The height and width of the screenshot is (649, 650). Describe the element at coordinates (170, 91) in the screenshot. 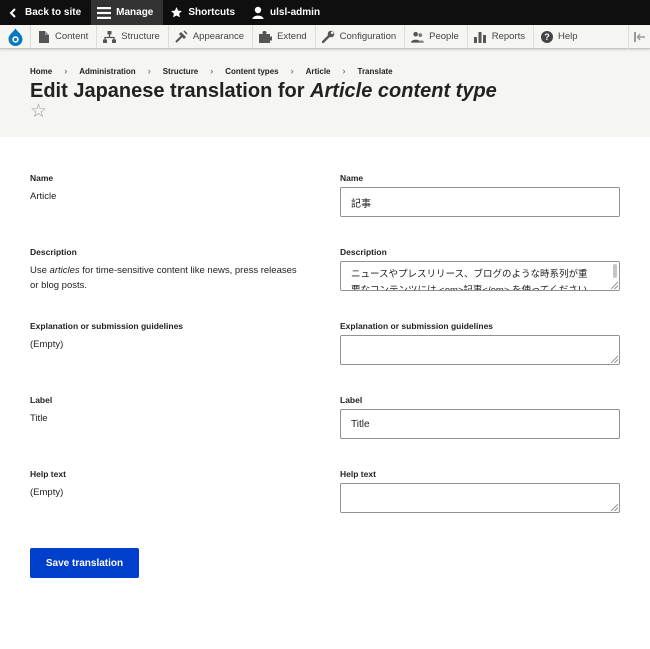

I see `page-title-prefix: Edit Japanese translation for` at that location.